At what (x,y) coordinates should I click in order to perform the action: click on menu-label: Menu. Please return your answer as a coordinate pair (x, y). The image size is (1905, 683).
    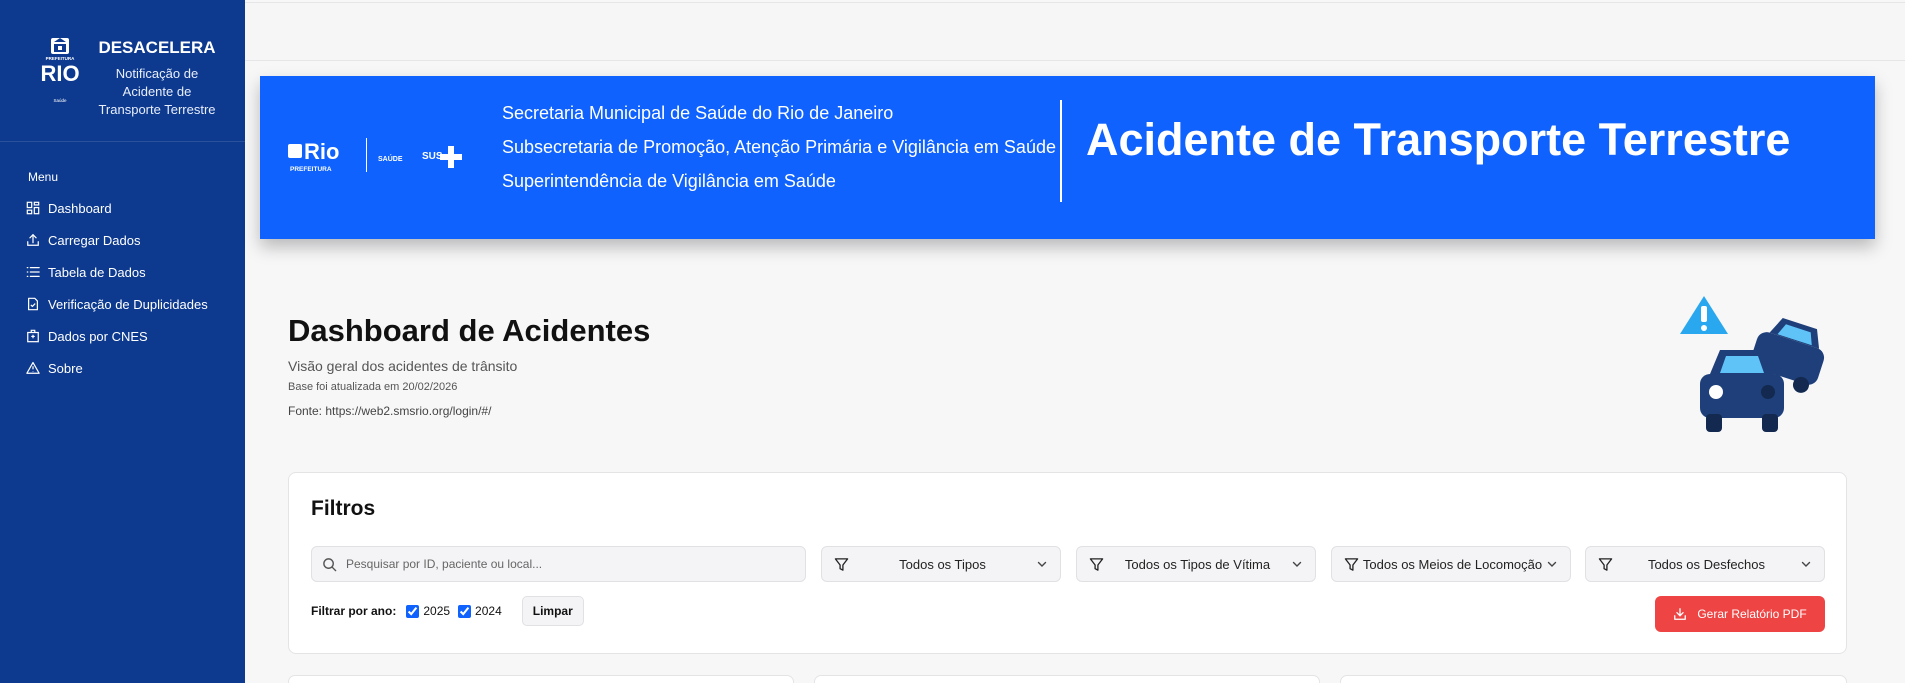
    Looking at the image, I should click on (43, 177).